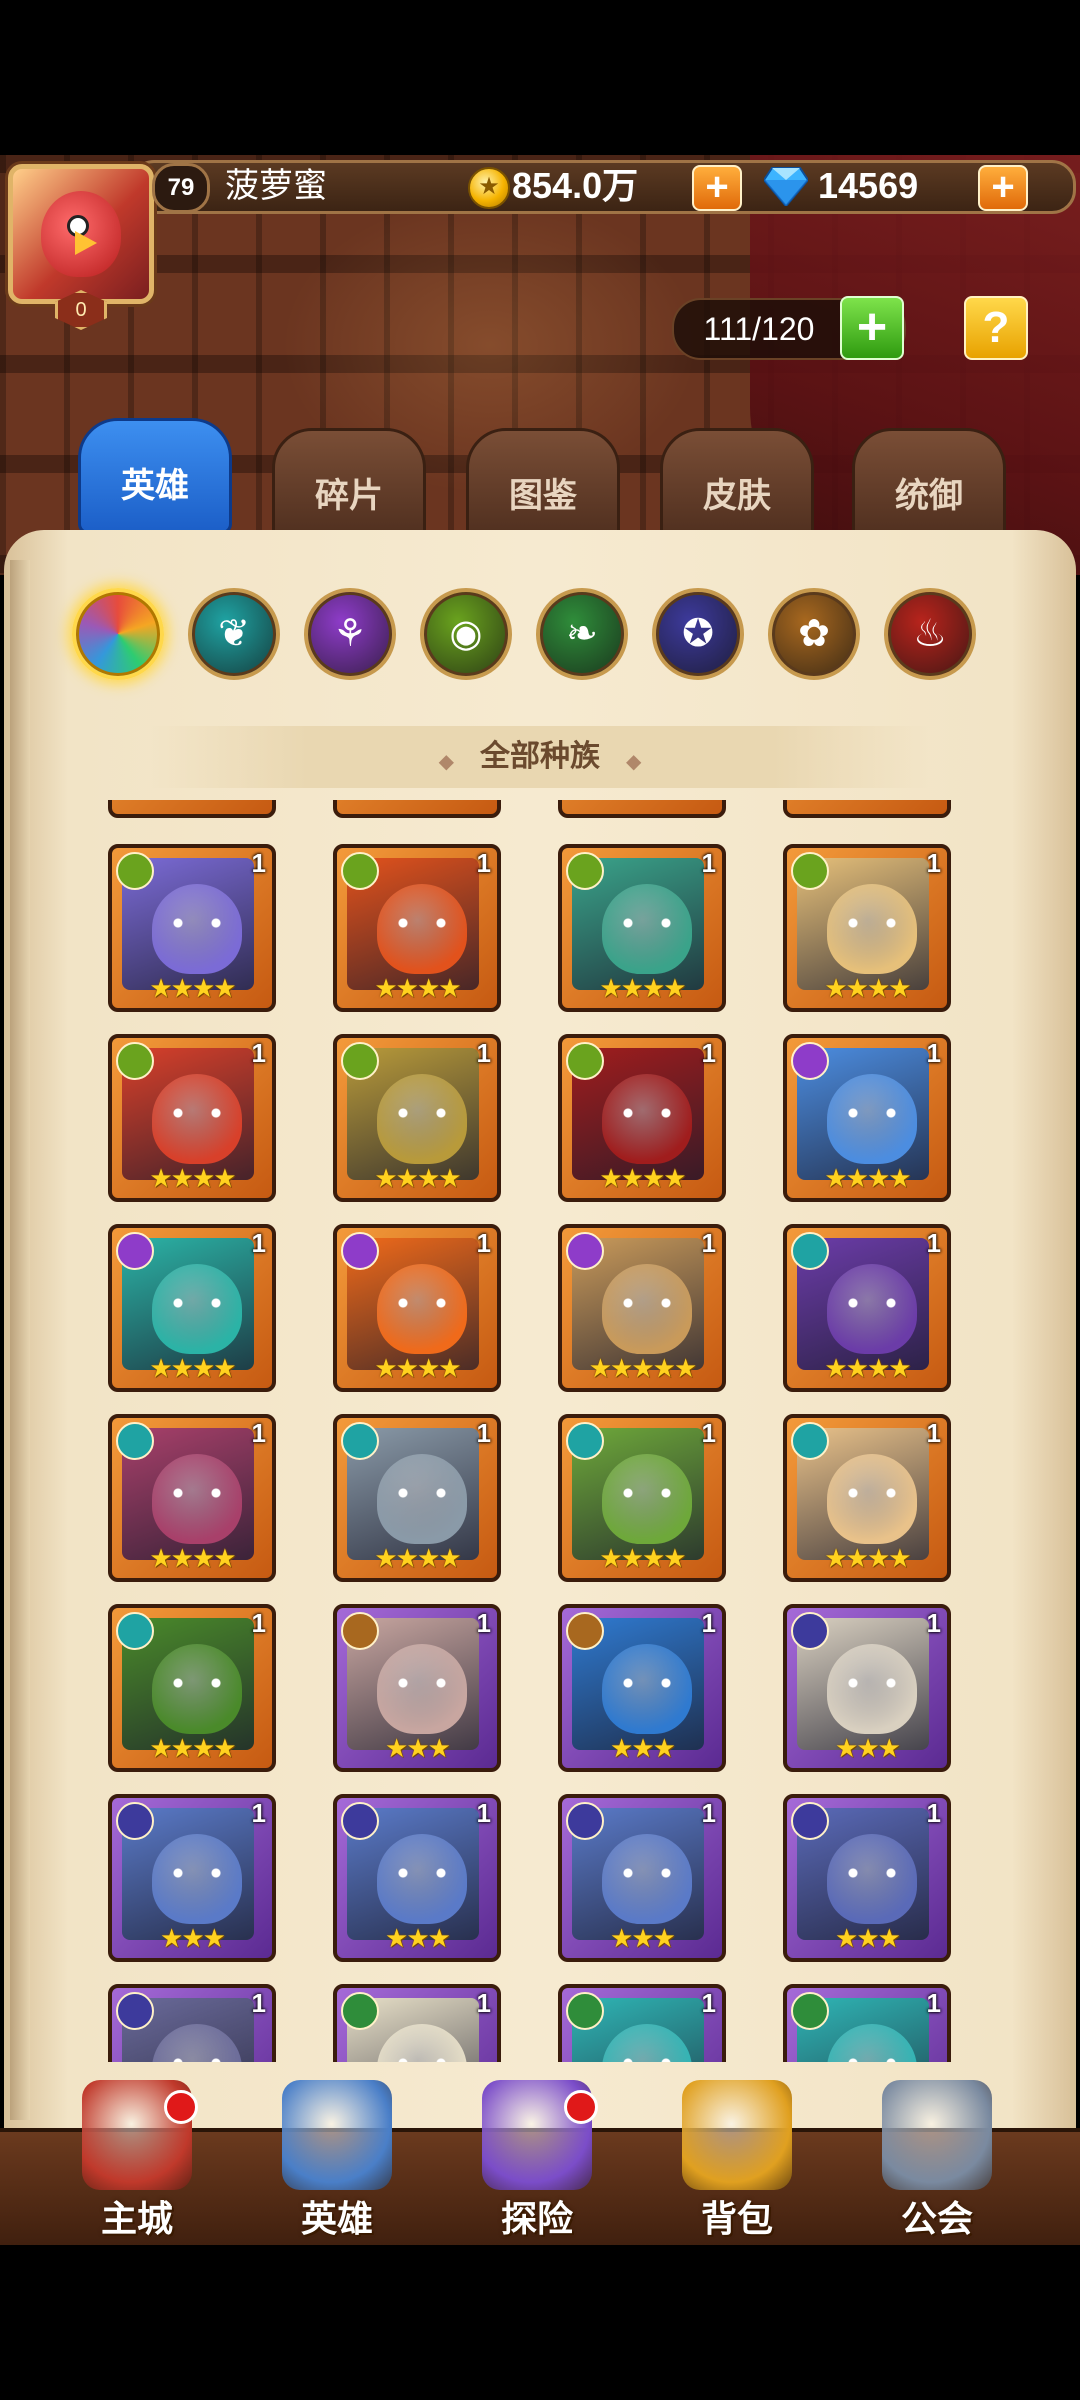  I want to click on notification-dot, so click(181, 2107).